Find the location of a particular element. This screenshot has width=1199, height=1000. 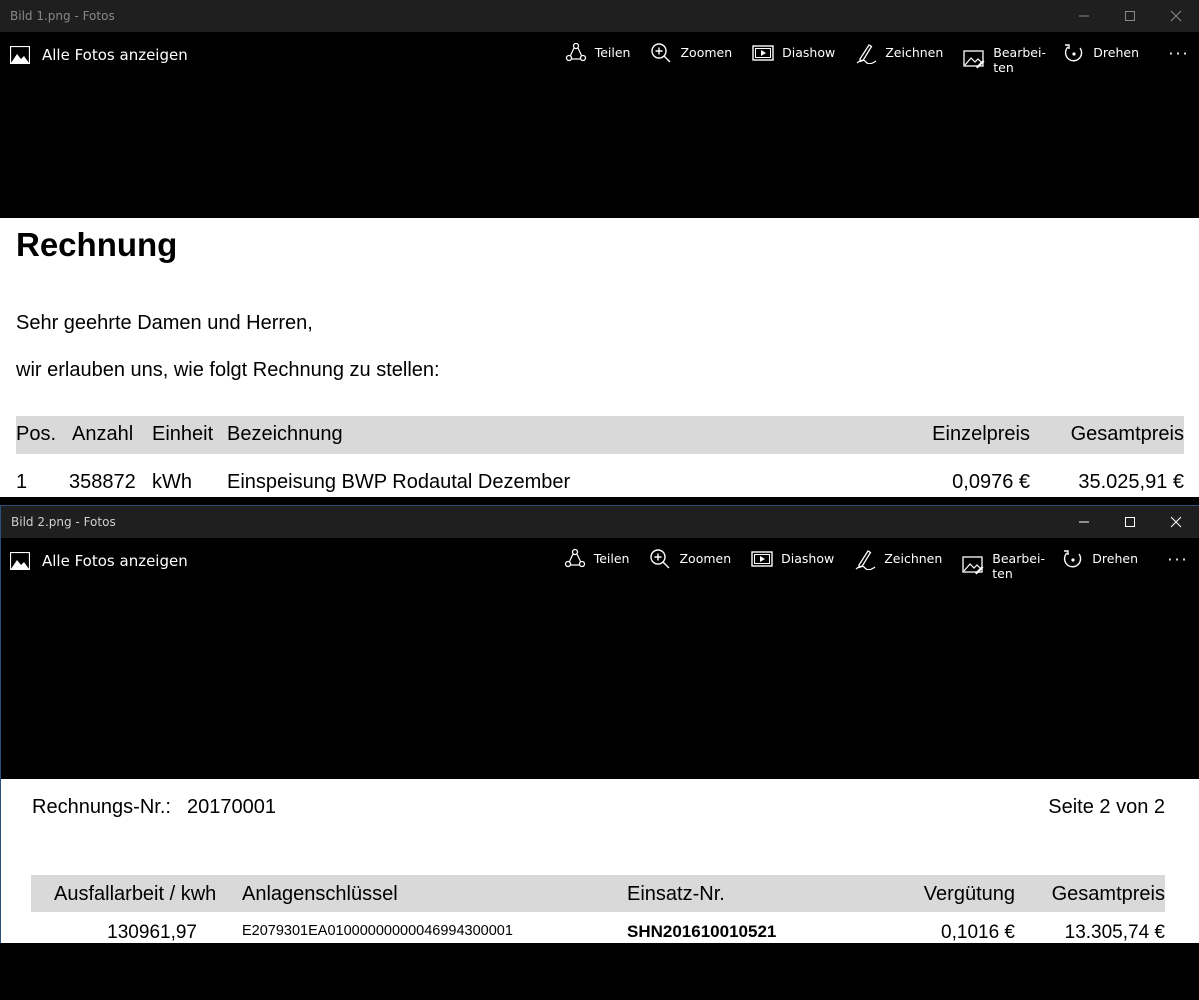

title-bar: Bild 2.png - Fotos is located at coordinates (600, 522).